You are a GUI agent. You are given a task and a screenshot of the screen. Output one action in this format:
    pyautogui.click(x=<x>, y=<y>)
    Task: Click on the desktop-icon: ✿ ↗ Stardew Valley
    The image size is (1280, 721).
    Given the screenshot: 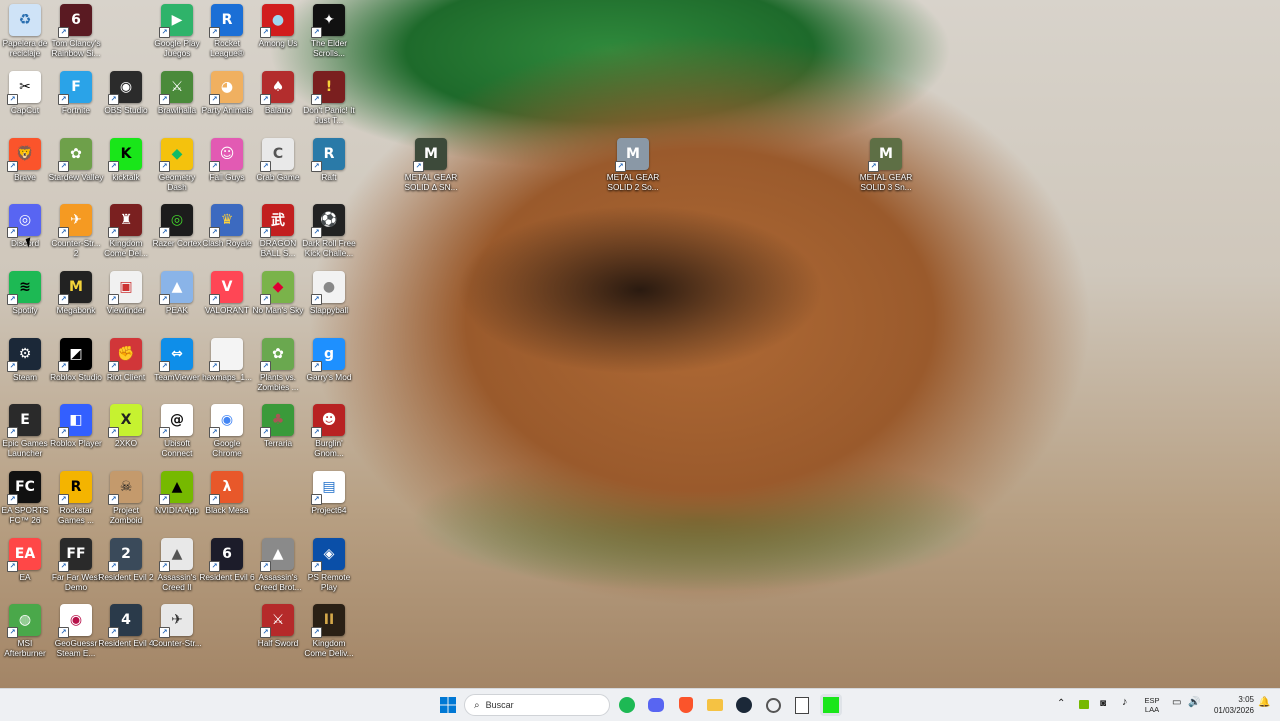 What is the action you would take?
    pyautogui.click(x=76, y=167)
    